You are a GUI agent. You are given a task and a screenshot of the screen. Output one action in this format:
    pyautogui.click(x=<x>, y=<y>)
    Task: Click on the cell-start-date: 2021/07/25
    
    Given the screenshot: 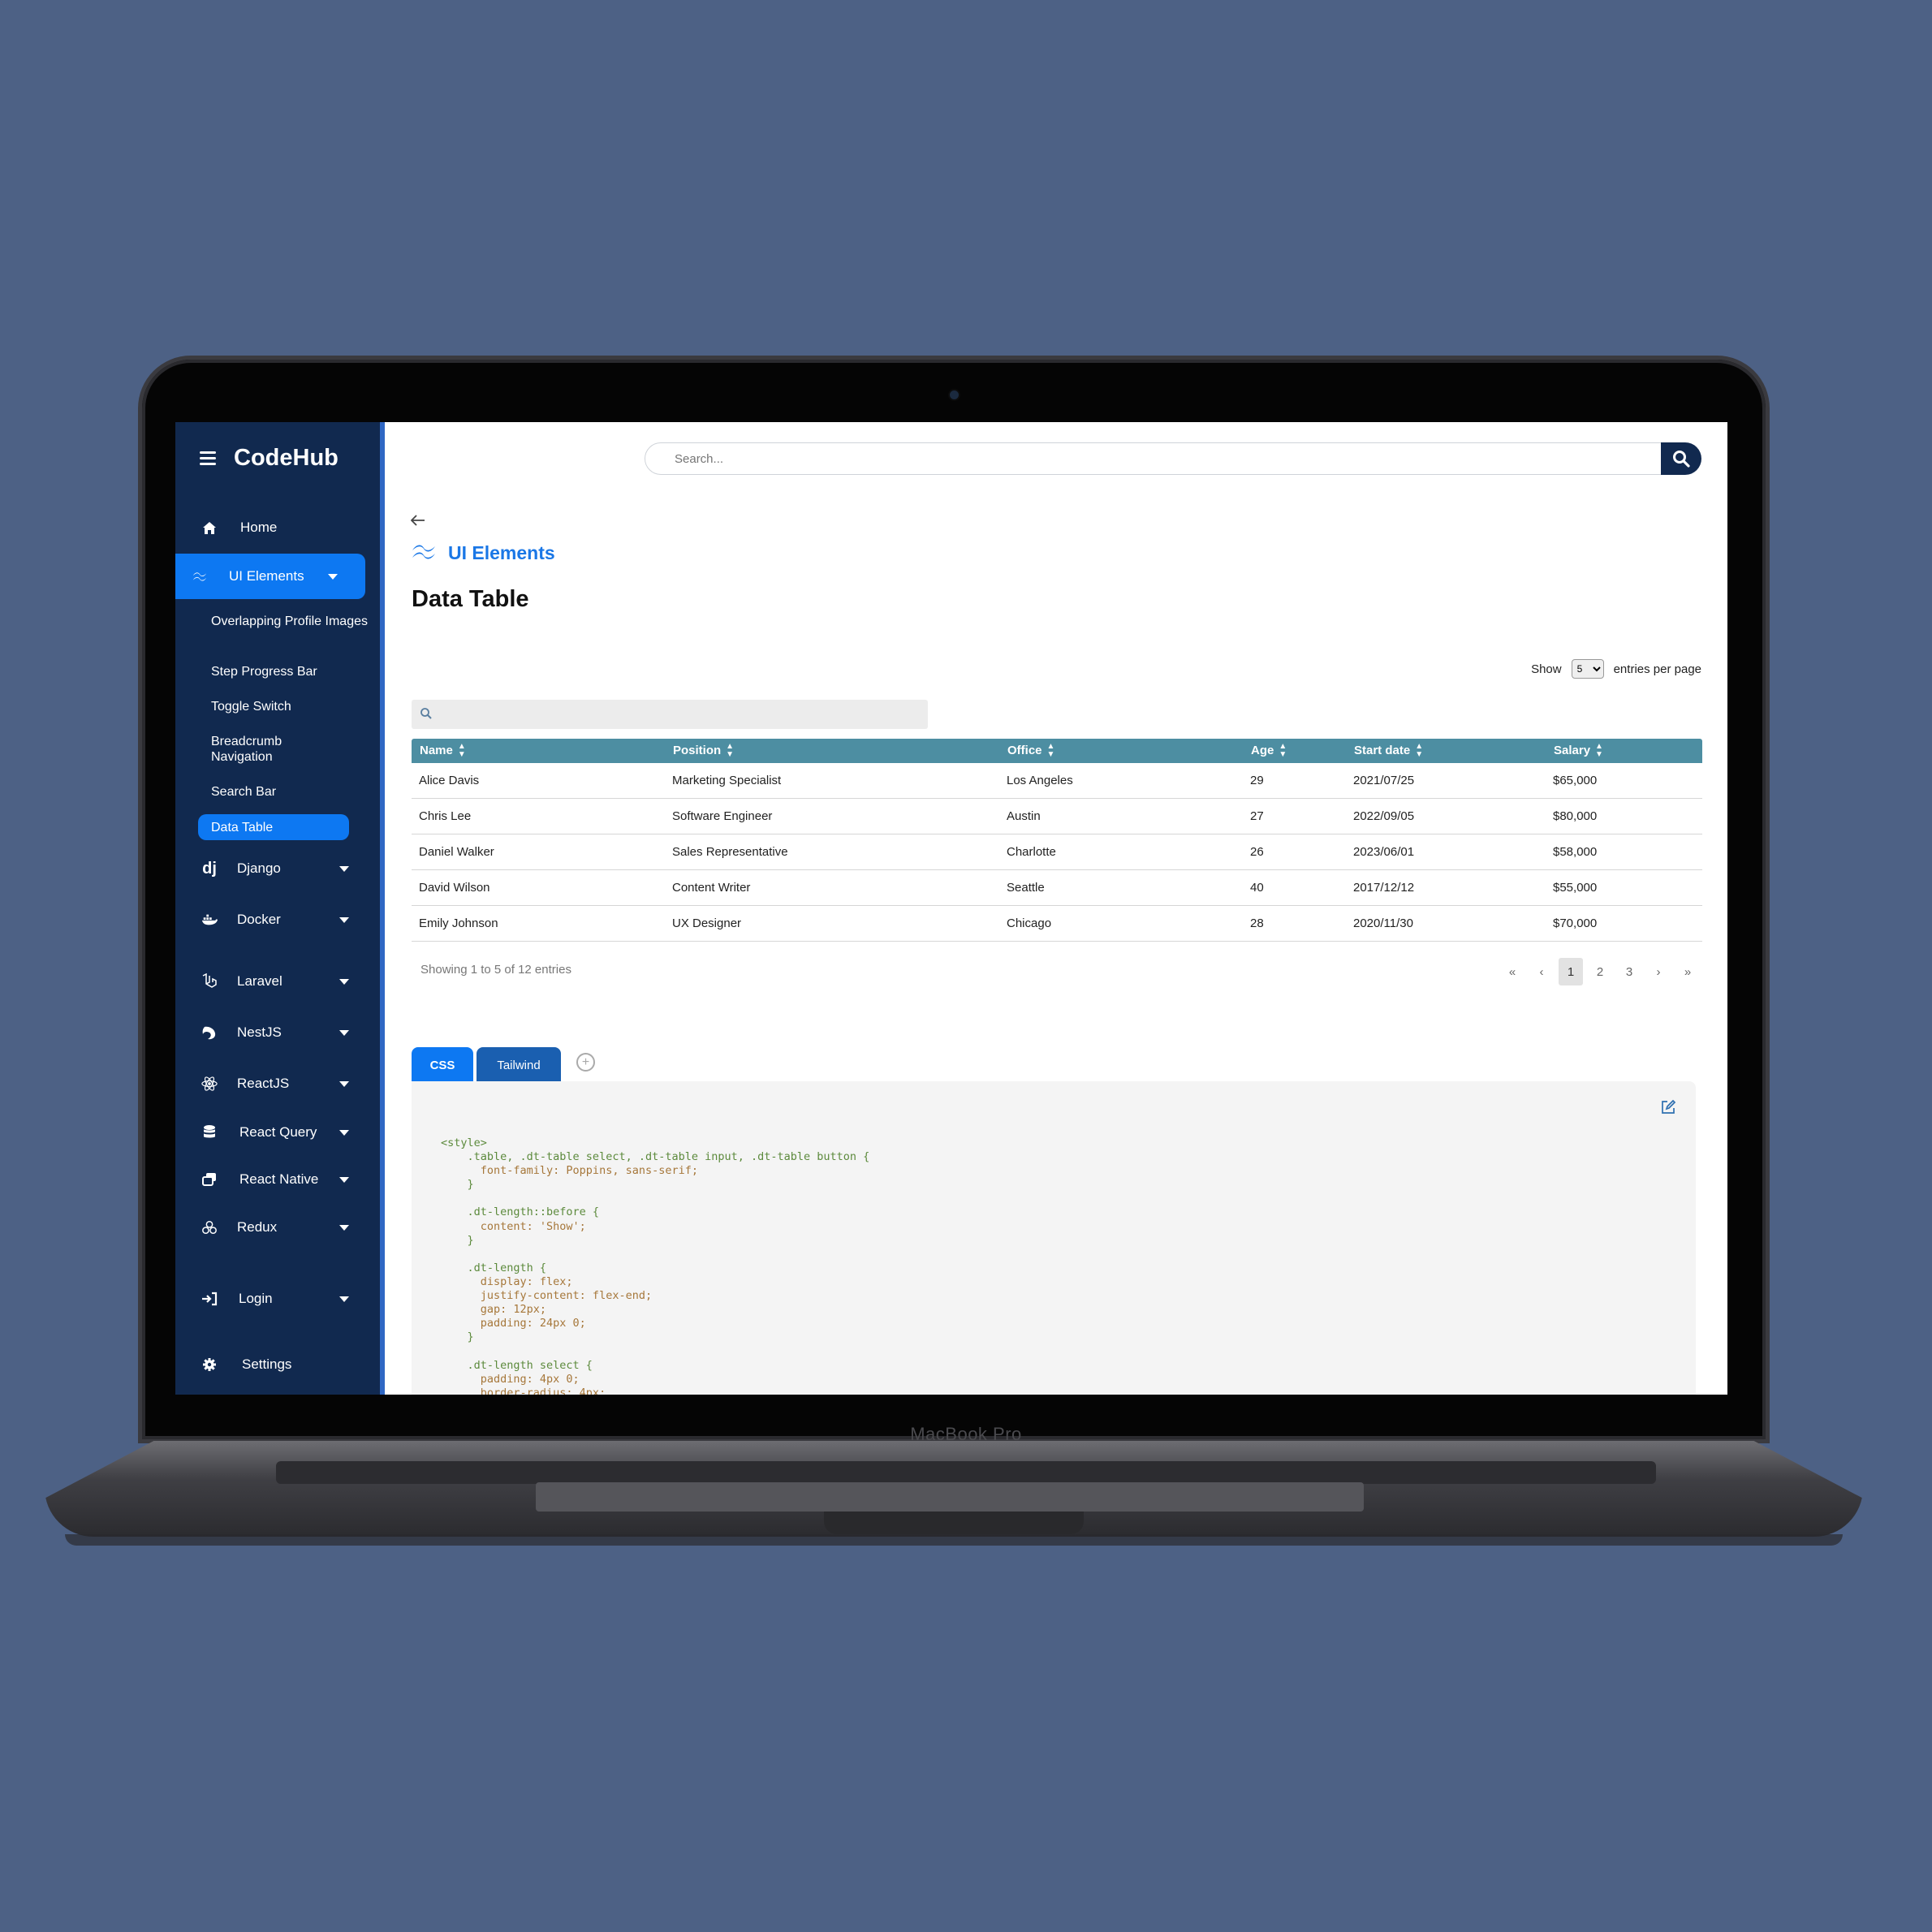 What is the action you would take?
    pyautogui.click(x=1446, y=781)
    